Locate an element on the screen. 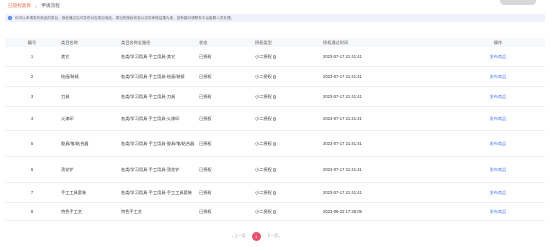 The width and height of the screenshot is (550, 247). row-auth-time: 2023-06-22 17:36:09 is located at coordinates (342, 211).